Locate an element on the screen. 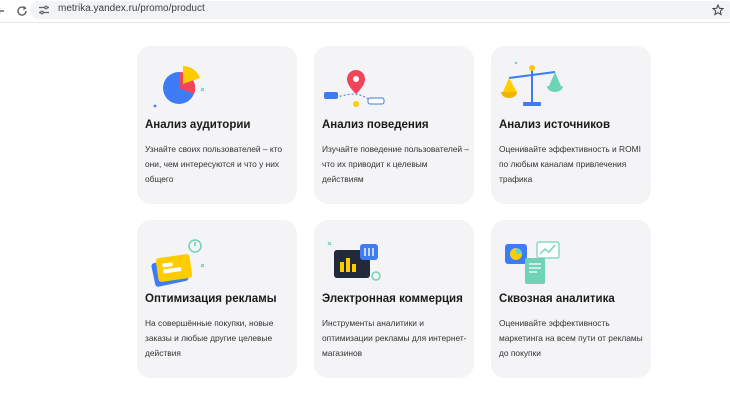 This screenshot has height=406, width=730. scales-icon is located at coordinates (532, 83).